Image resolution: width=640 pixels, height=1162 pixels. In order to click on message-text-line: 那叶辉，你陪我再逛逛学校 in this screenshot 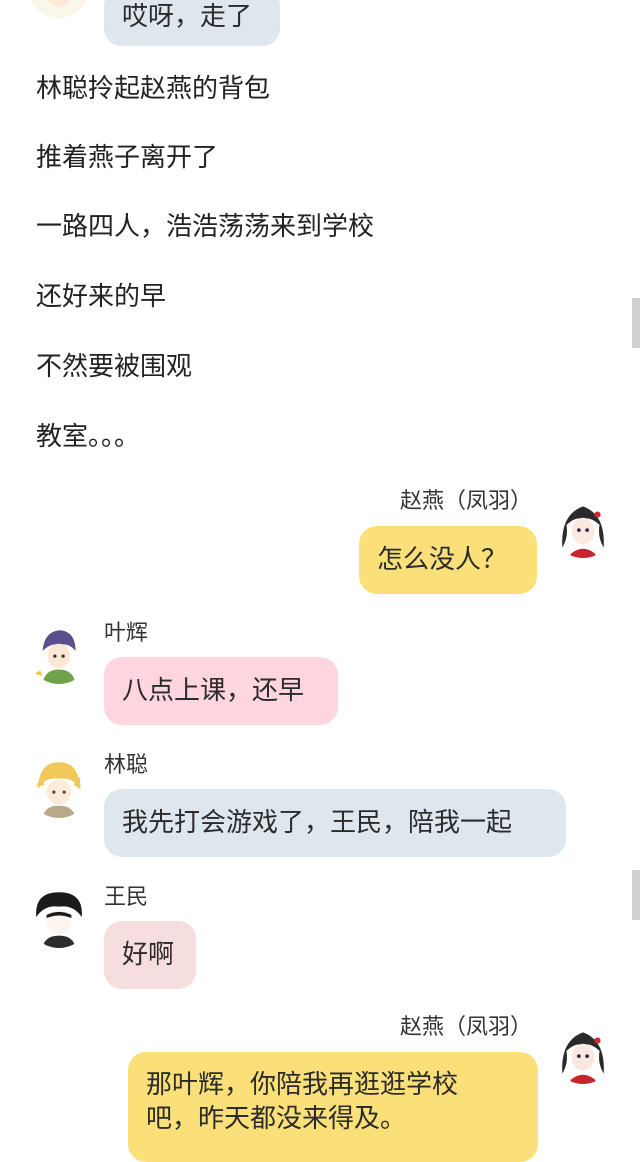, I will do `click(302, 1085)`.